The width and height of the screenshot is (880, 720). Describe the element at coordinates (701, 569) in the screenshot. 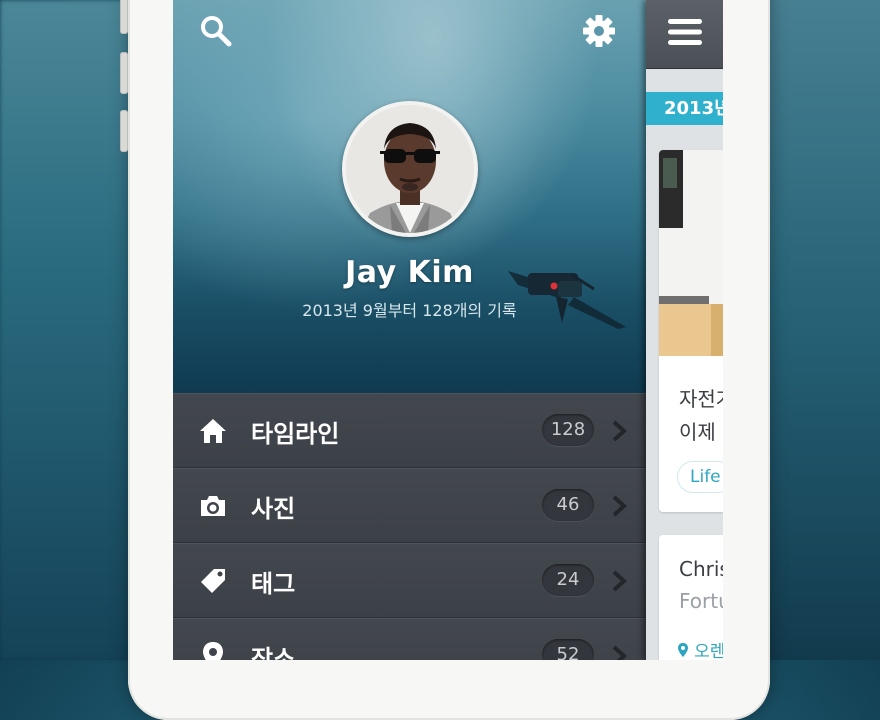

I see `card-title: Chris` at that location.